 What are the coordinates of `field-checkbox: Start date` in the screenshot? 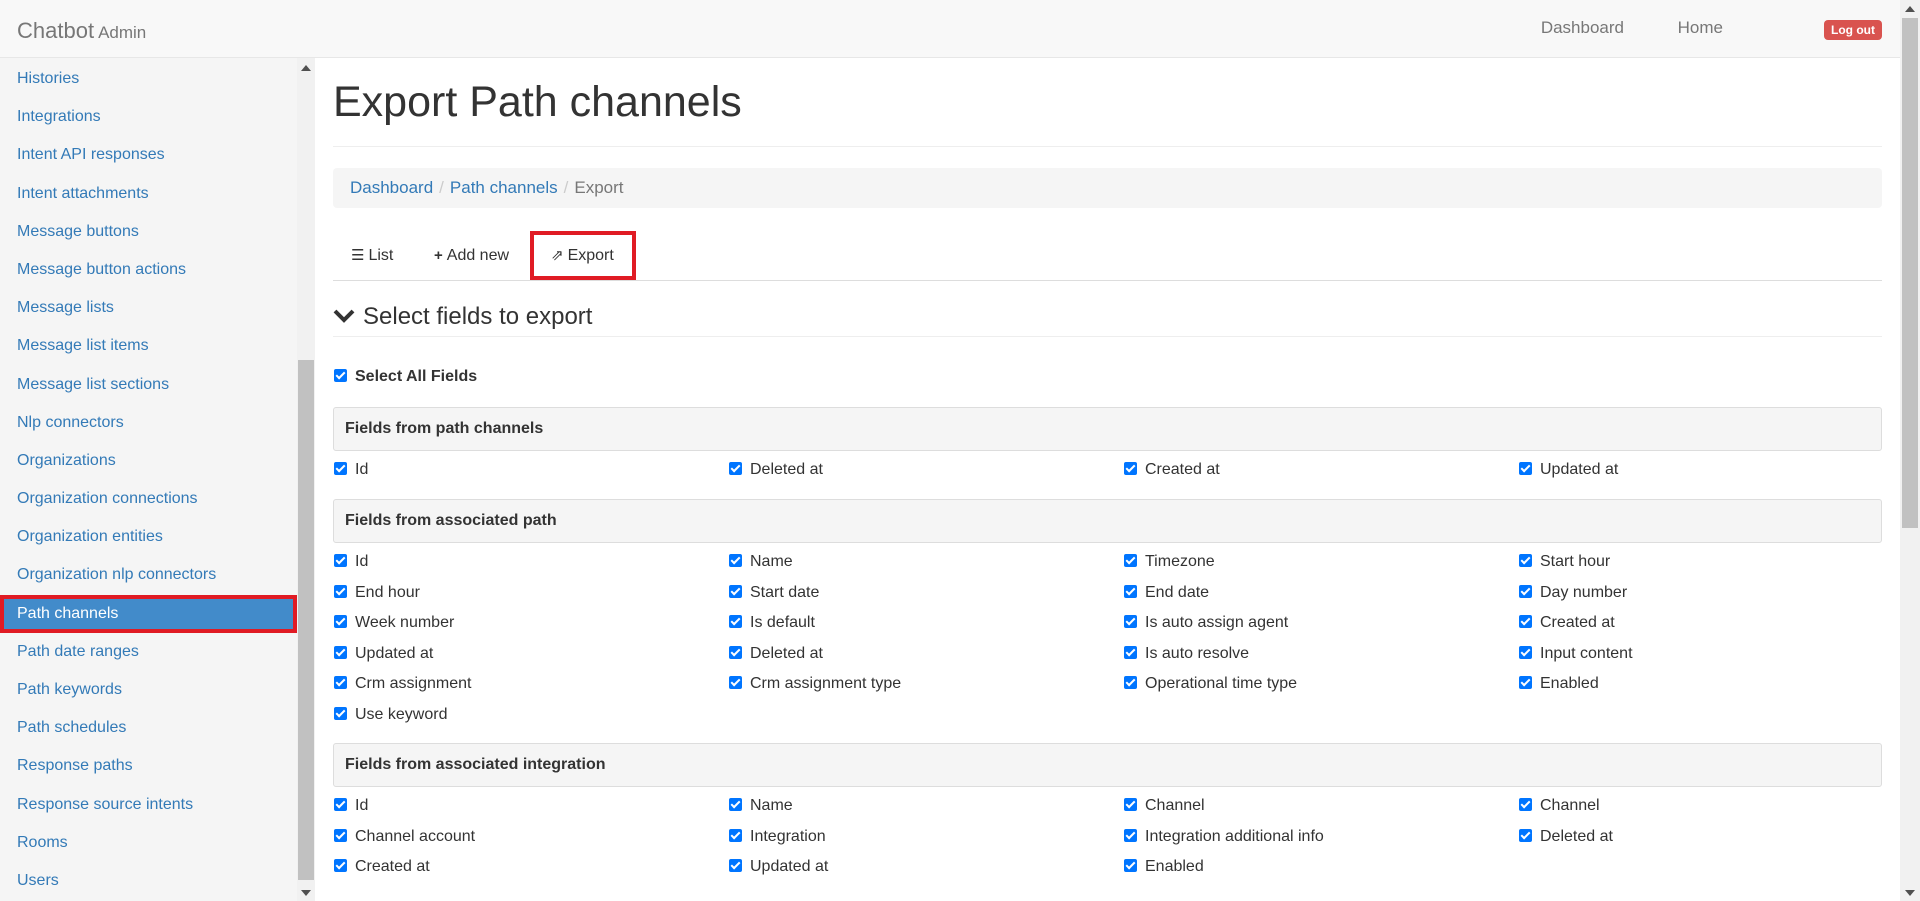 It's located at (774, 593).